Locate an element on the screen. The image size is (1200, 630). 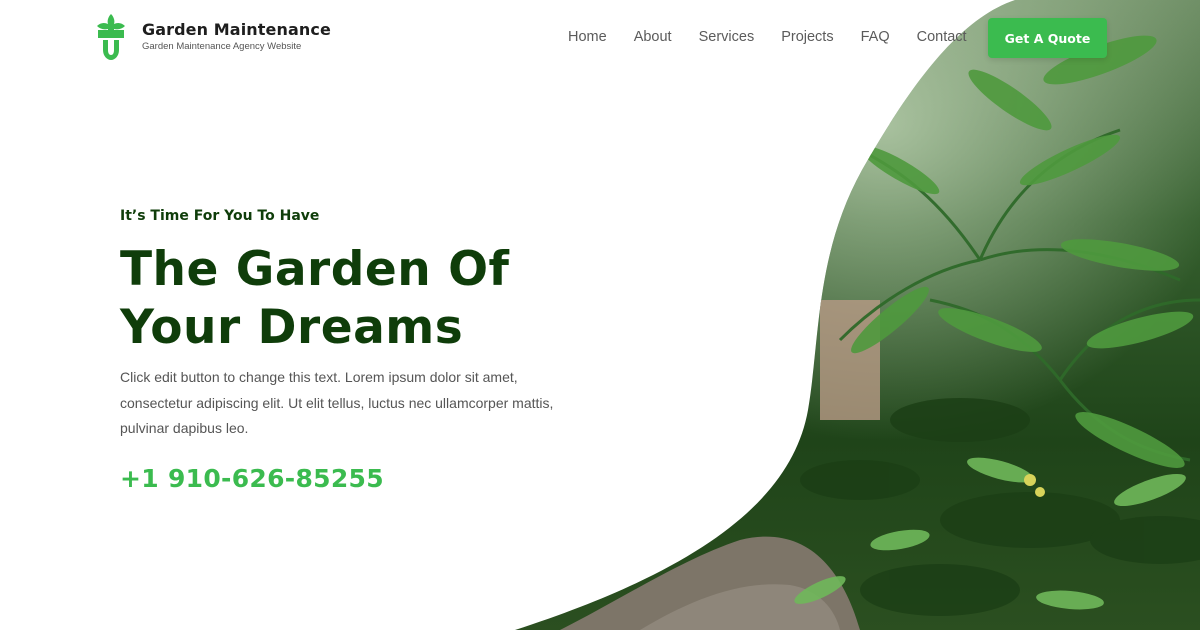
hero-headline: The Garden Of Your Dreams is located at coordinates (350, 299).